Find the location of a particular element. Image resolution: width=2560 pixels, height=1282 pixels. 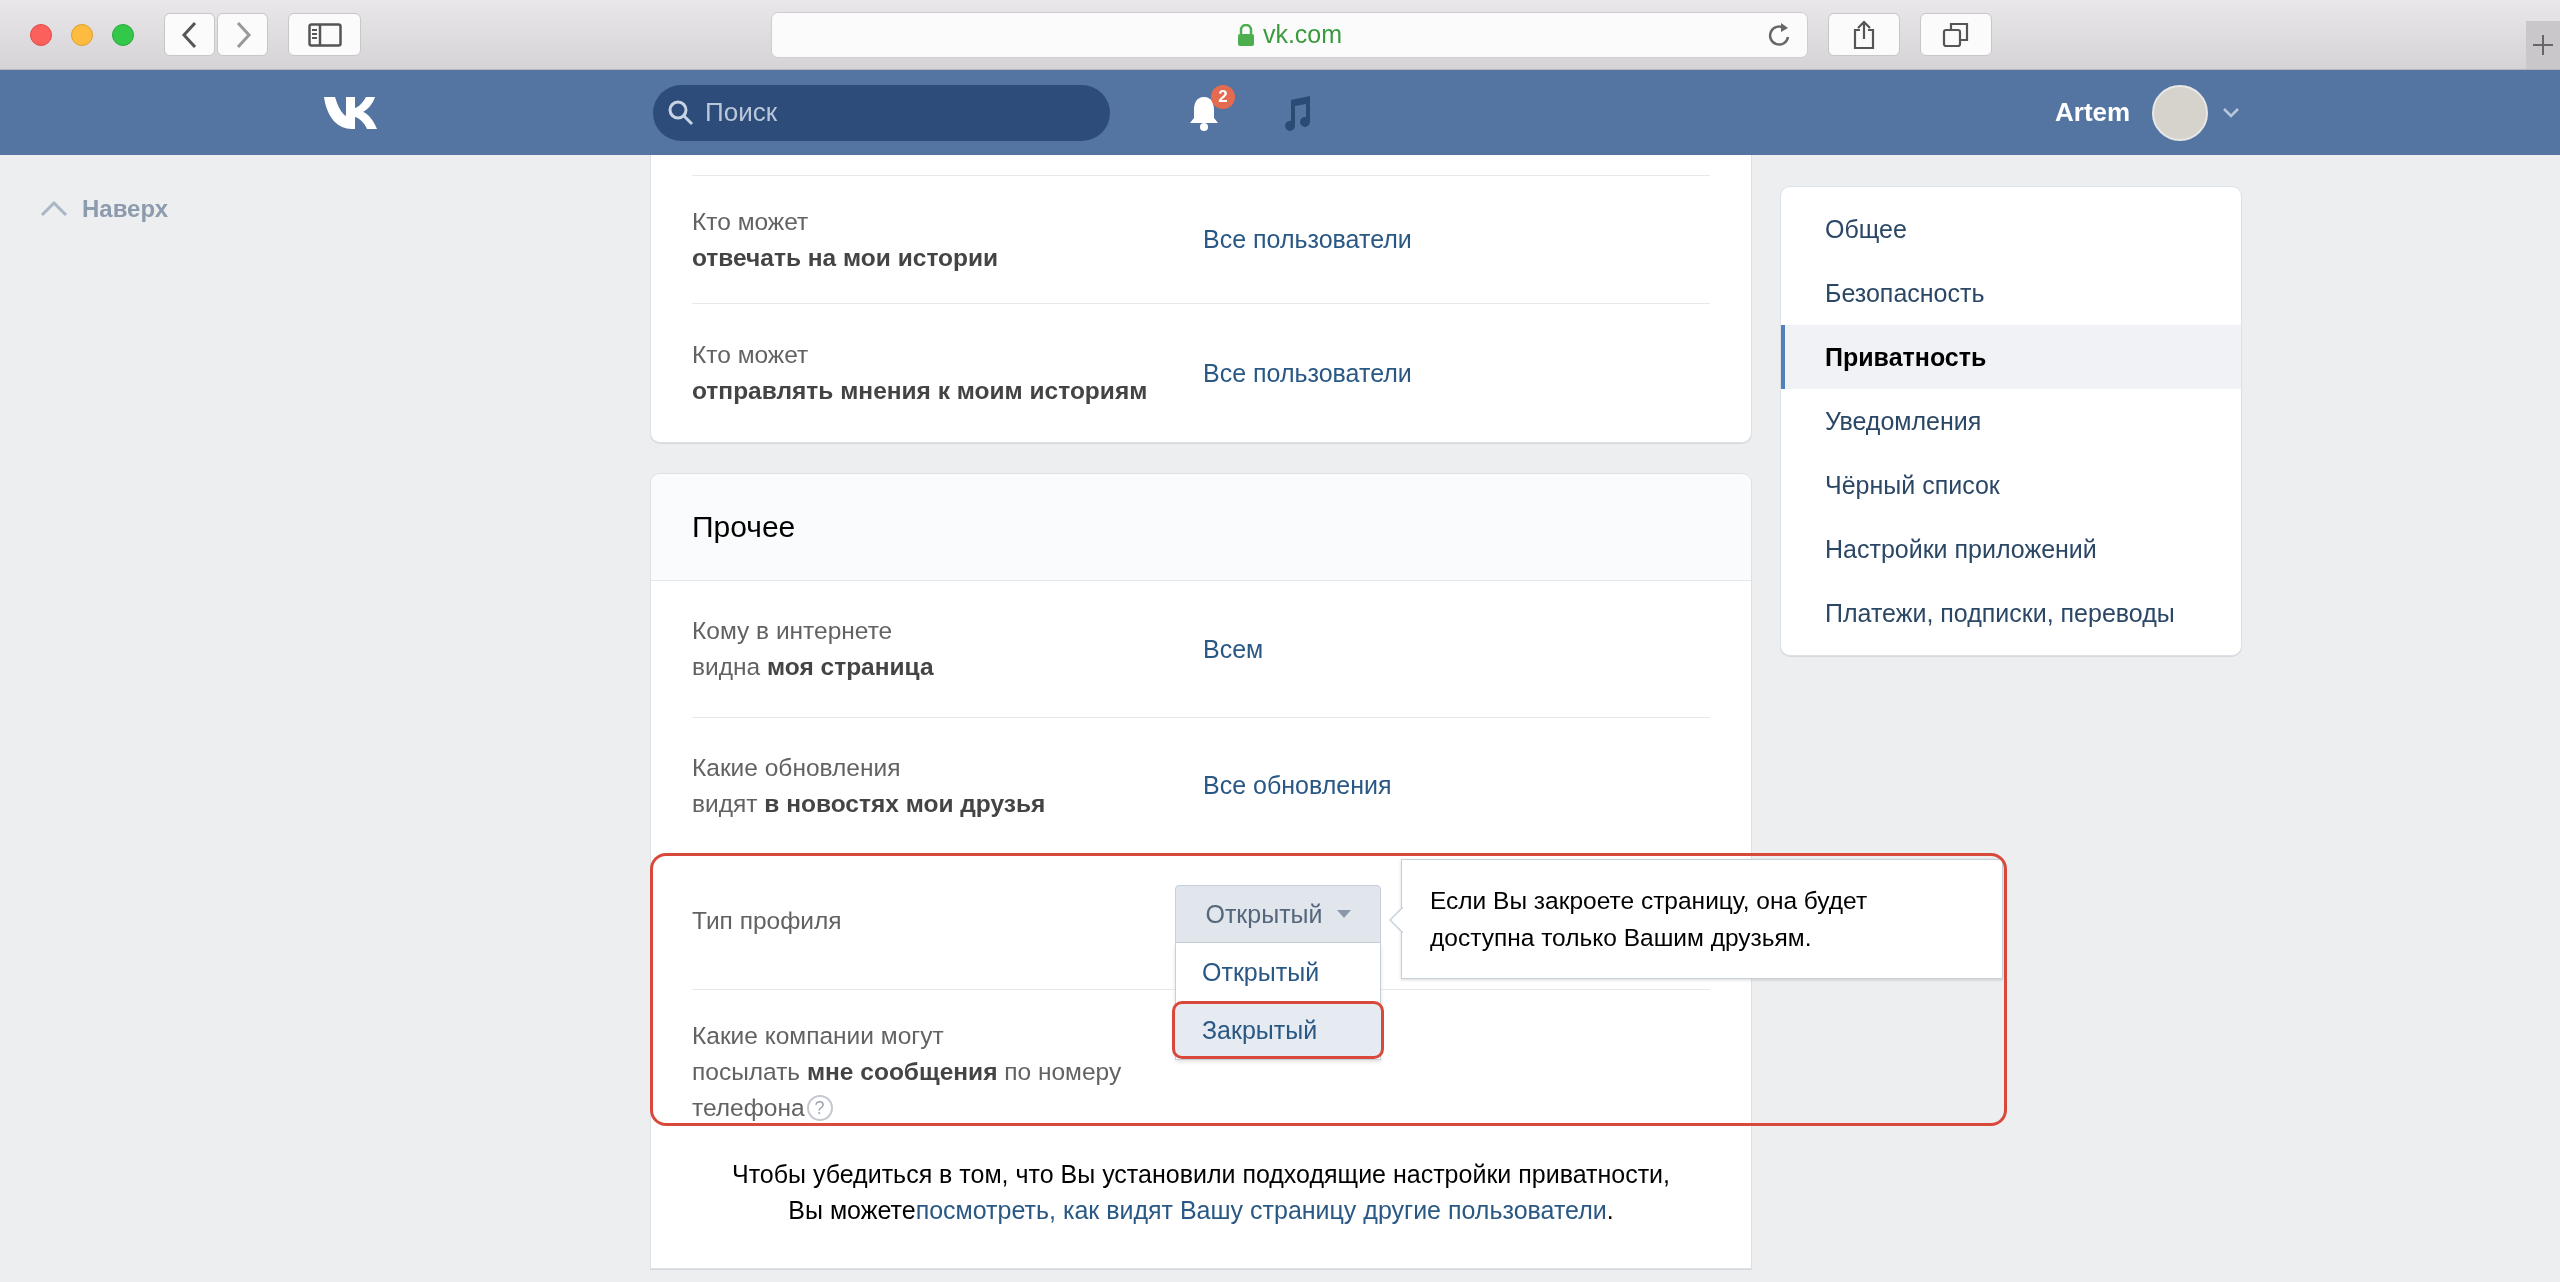

search-icon is located at coordinates (681, 112).